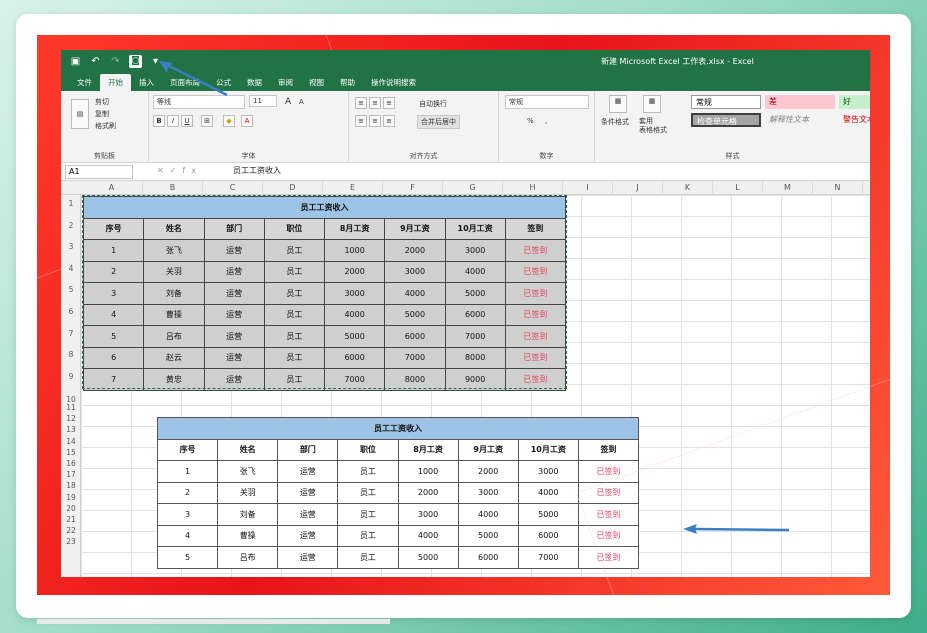 This screenshot has width=927, height=633. What do you see at coordinates (475, 357) in the screenshot?
I see `table-cell: 8000` at bounding box center [475, 357].